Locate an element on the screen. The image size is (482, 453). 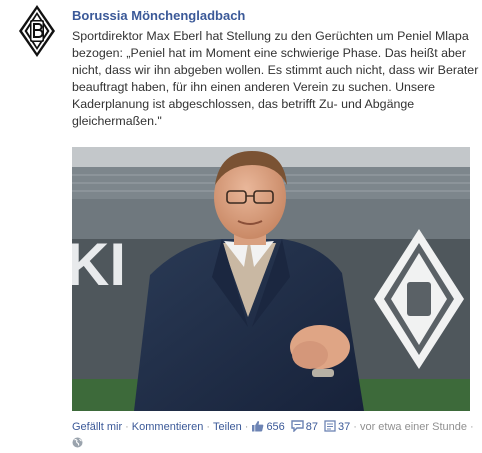
comments-count-button: 87 is located at coordinates (305, 426).